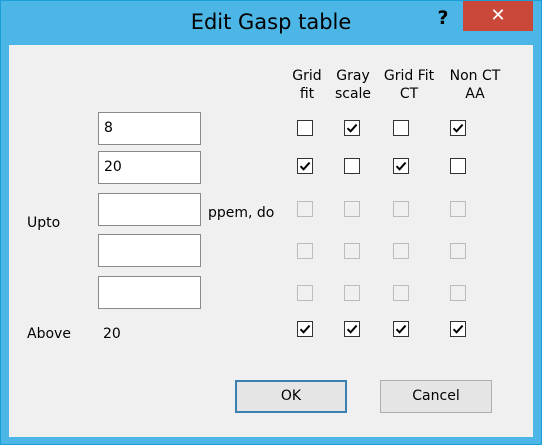 The image size is (542, 445). What do you see at coordinates (241, 213) in the screenshot?
I see `ppem-do-label: ppem, do` at bounding box center [241, 213].